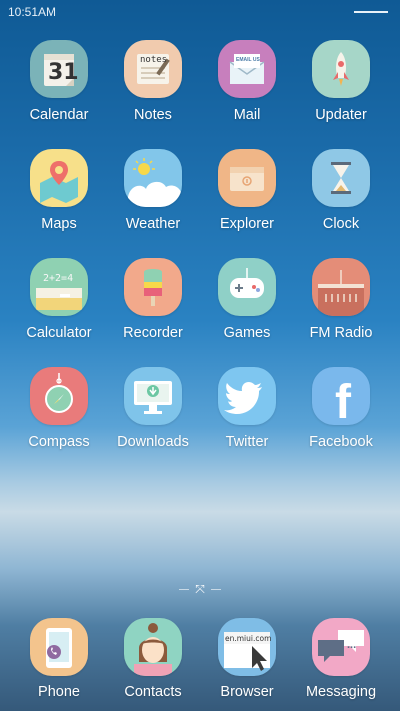  I want to click on app-explorer: Explorer, so click(247, 201).